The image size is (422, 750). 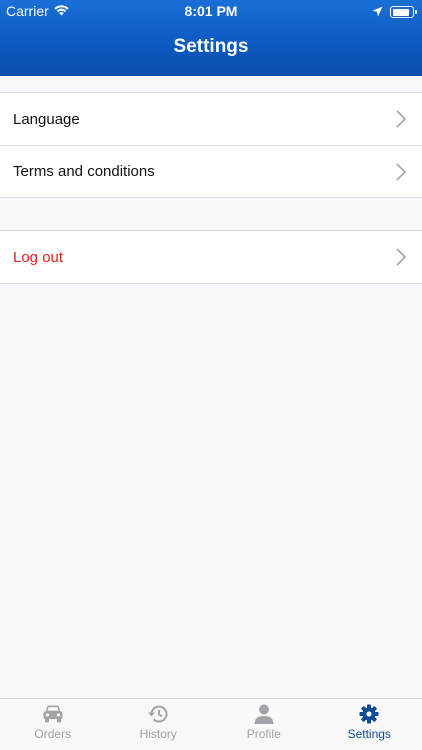 I want to click on tab-profile: Profile, so click(x=264, y=724).